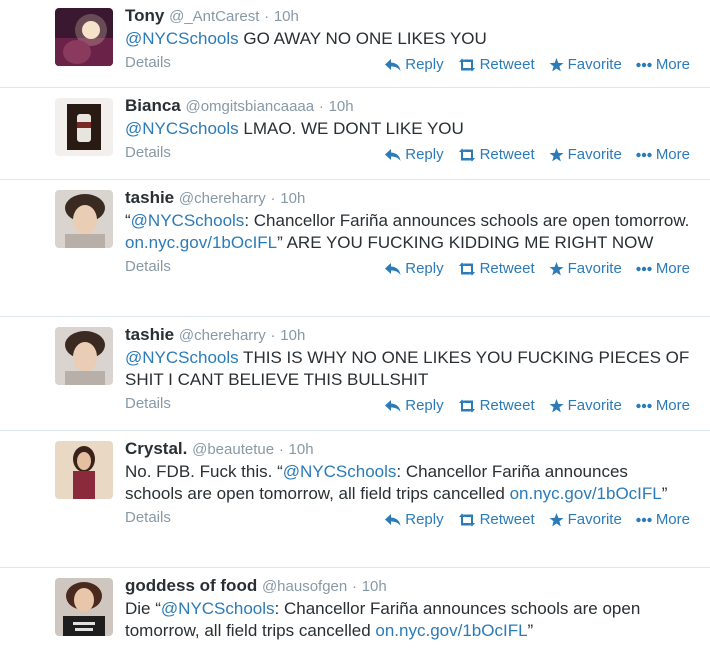 This screenshot has height=658, width=710. I want to click on user-handle: @omgitsbiancaaaa, so click(249, 106).